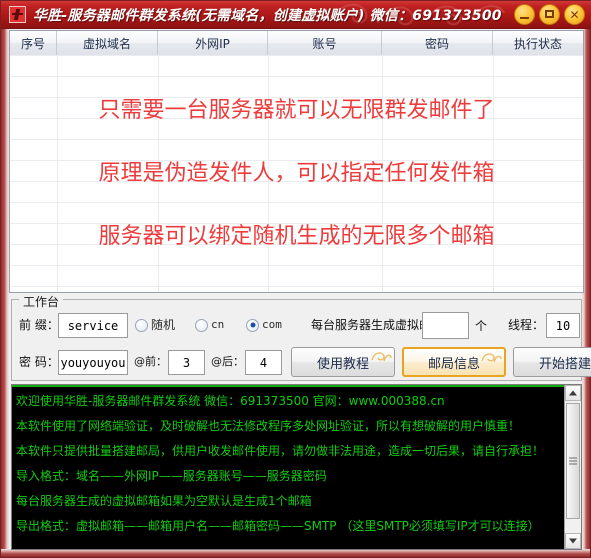 Image resolution: width=591 pixels, height=558 pixels. I want to click on radio-random-dot, so click(141, 325).